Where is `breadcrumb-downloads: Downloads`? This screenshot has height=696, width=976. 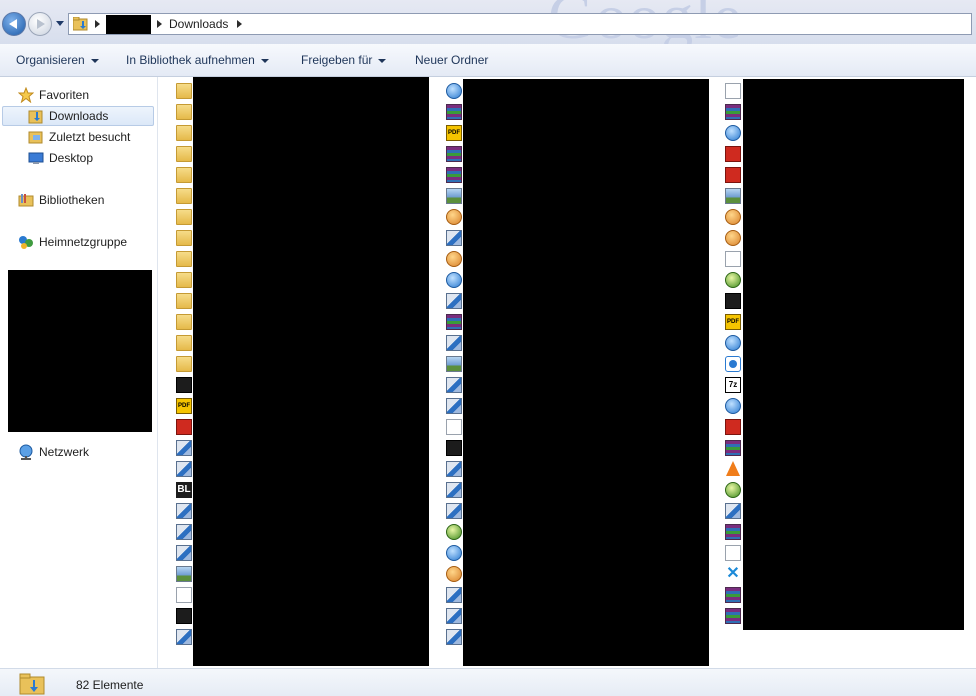 breadcrumb-downloads: Downloads is located at coordinates (198, 24).